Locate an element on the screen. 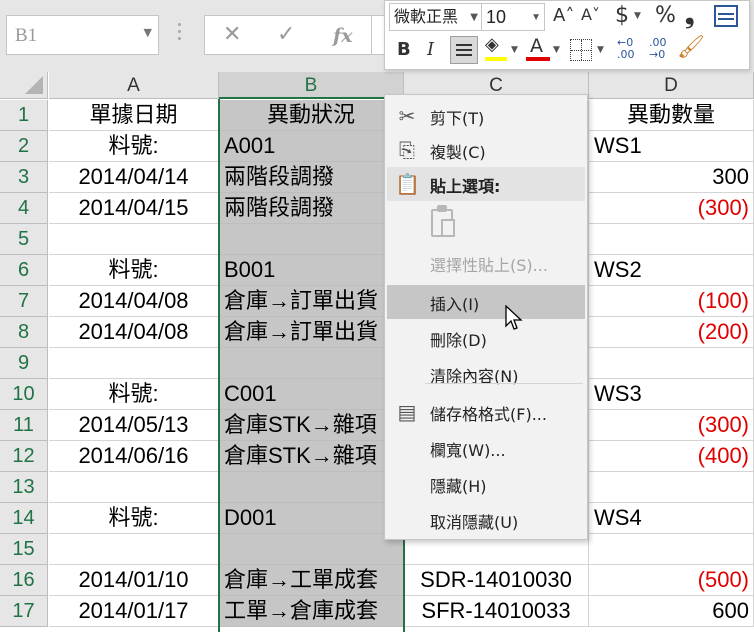 Image resolution: width=754 pixels, height=632 pixels. cell-d14: WS4 is located at coordinates (671, 518).